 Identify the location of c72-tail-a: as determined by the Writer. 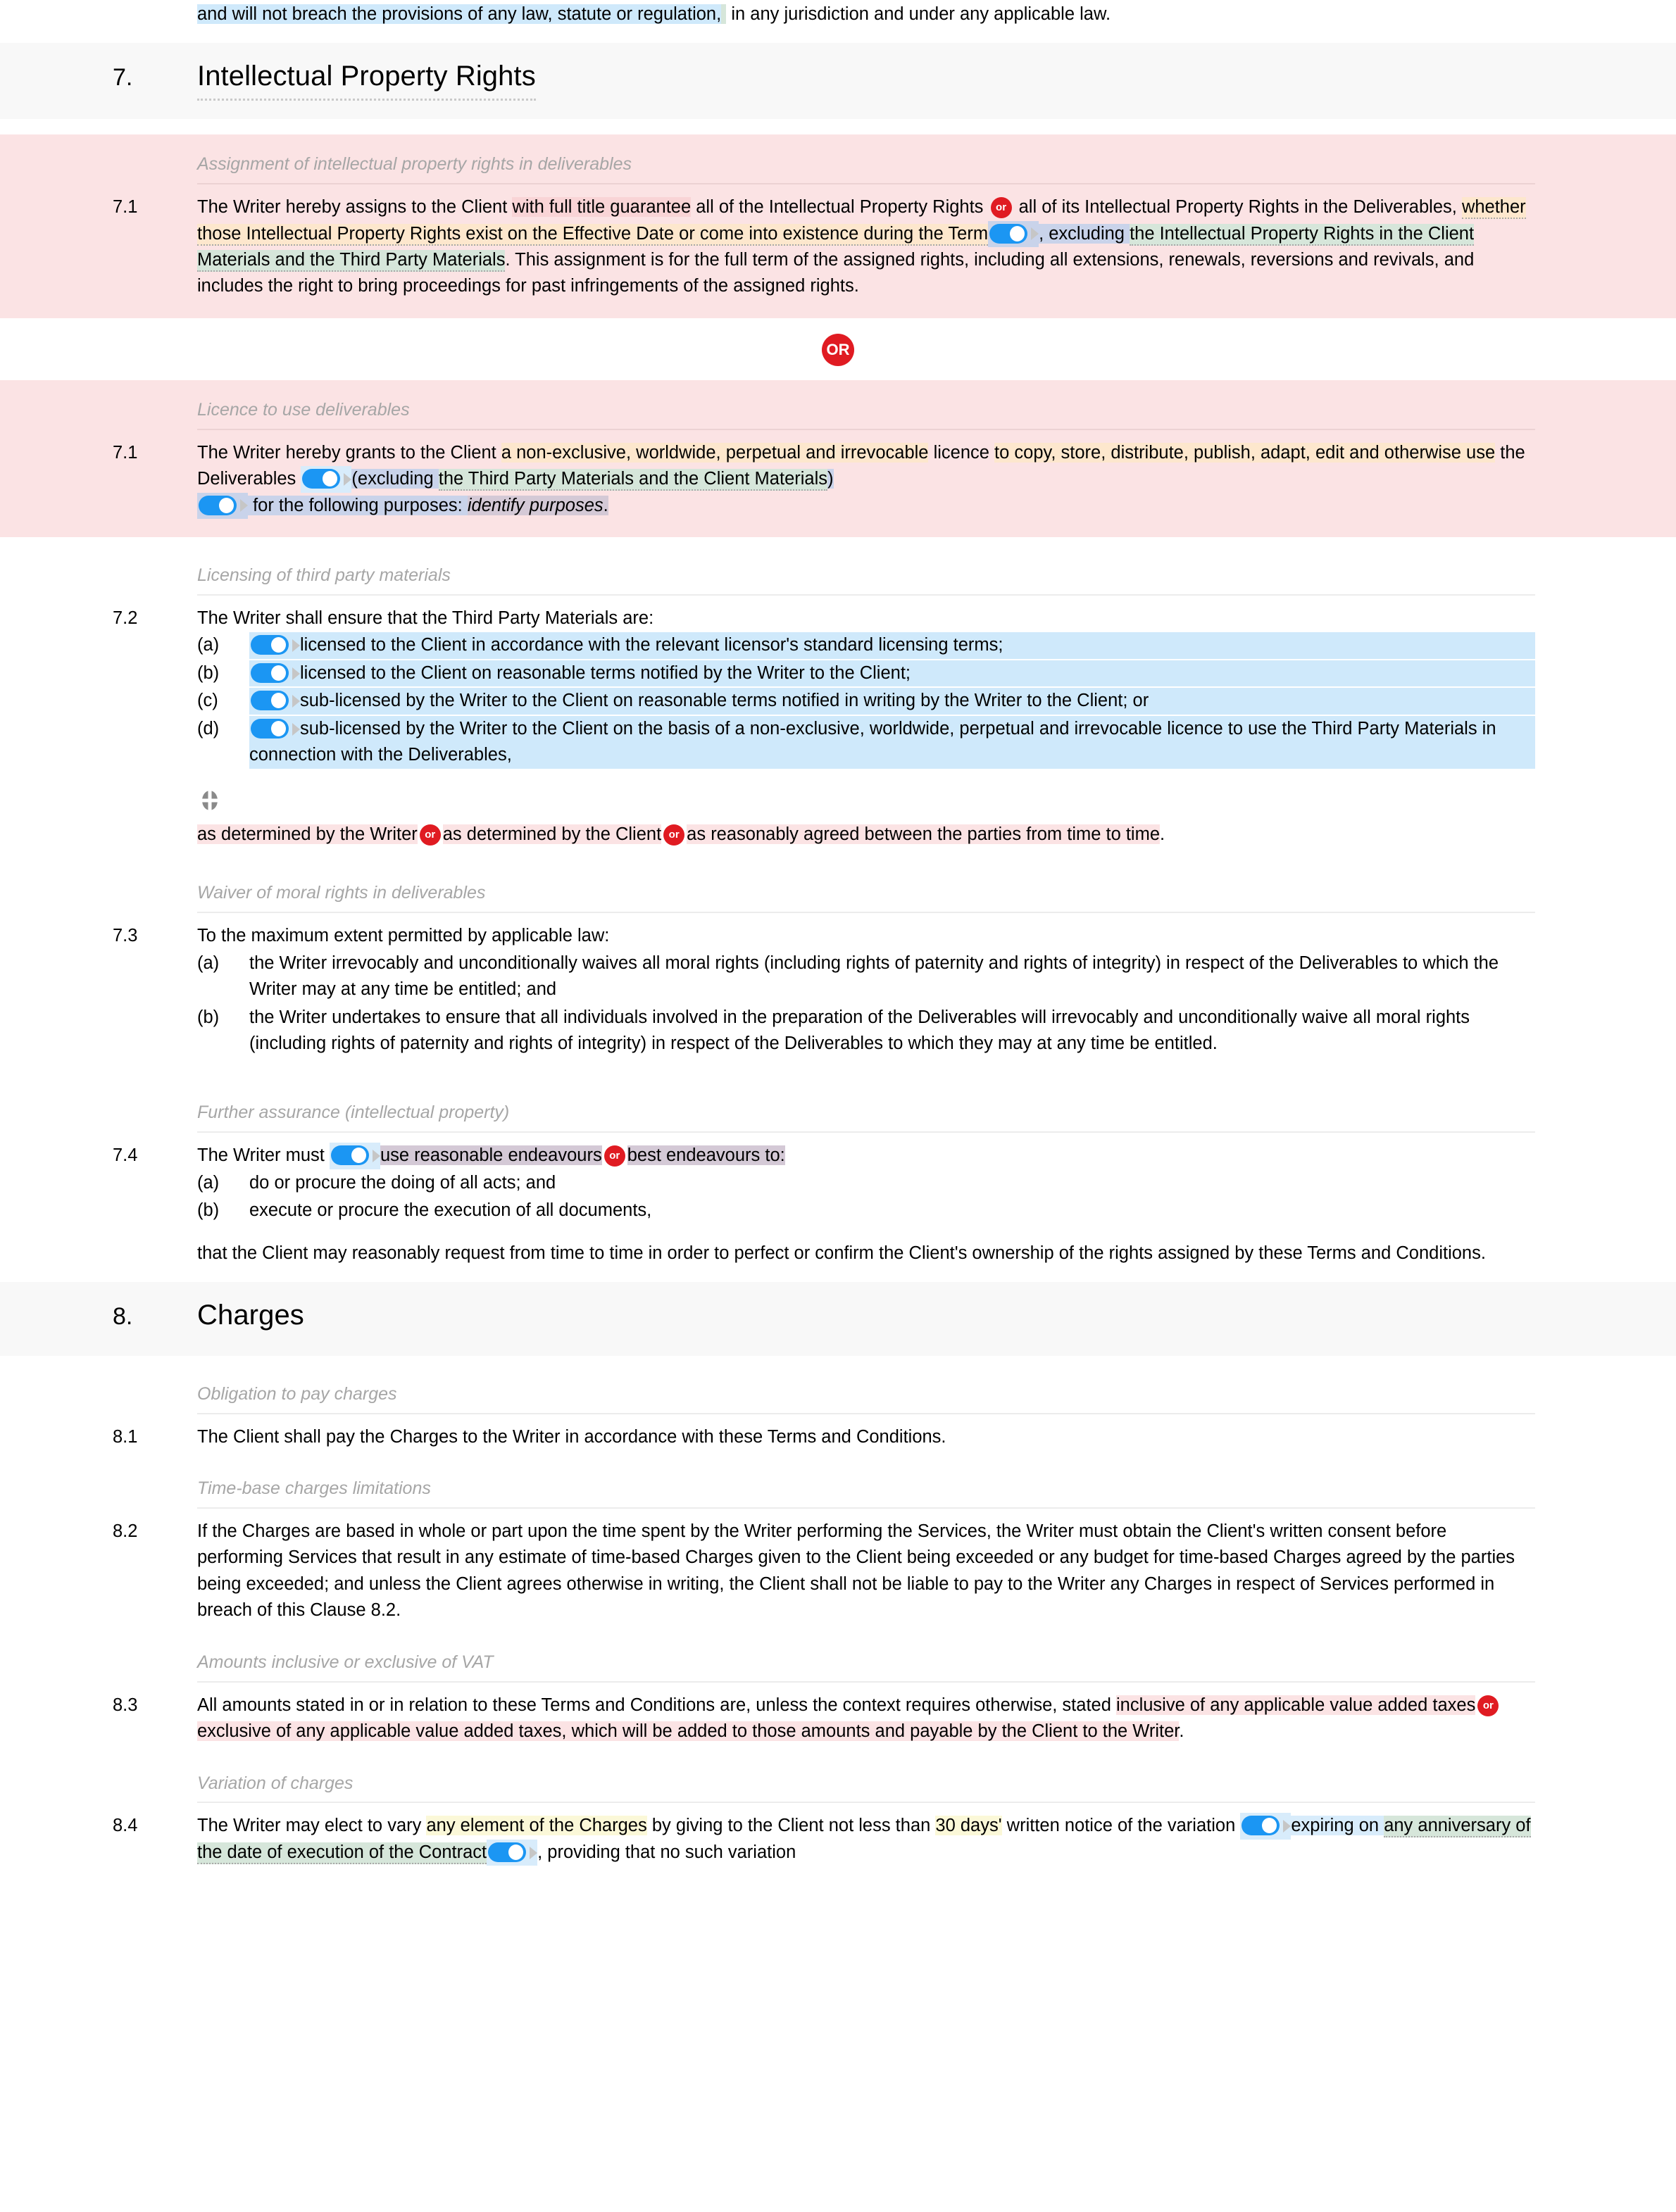
(307, 834).